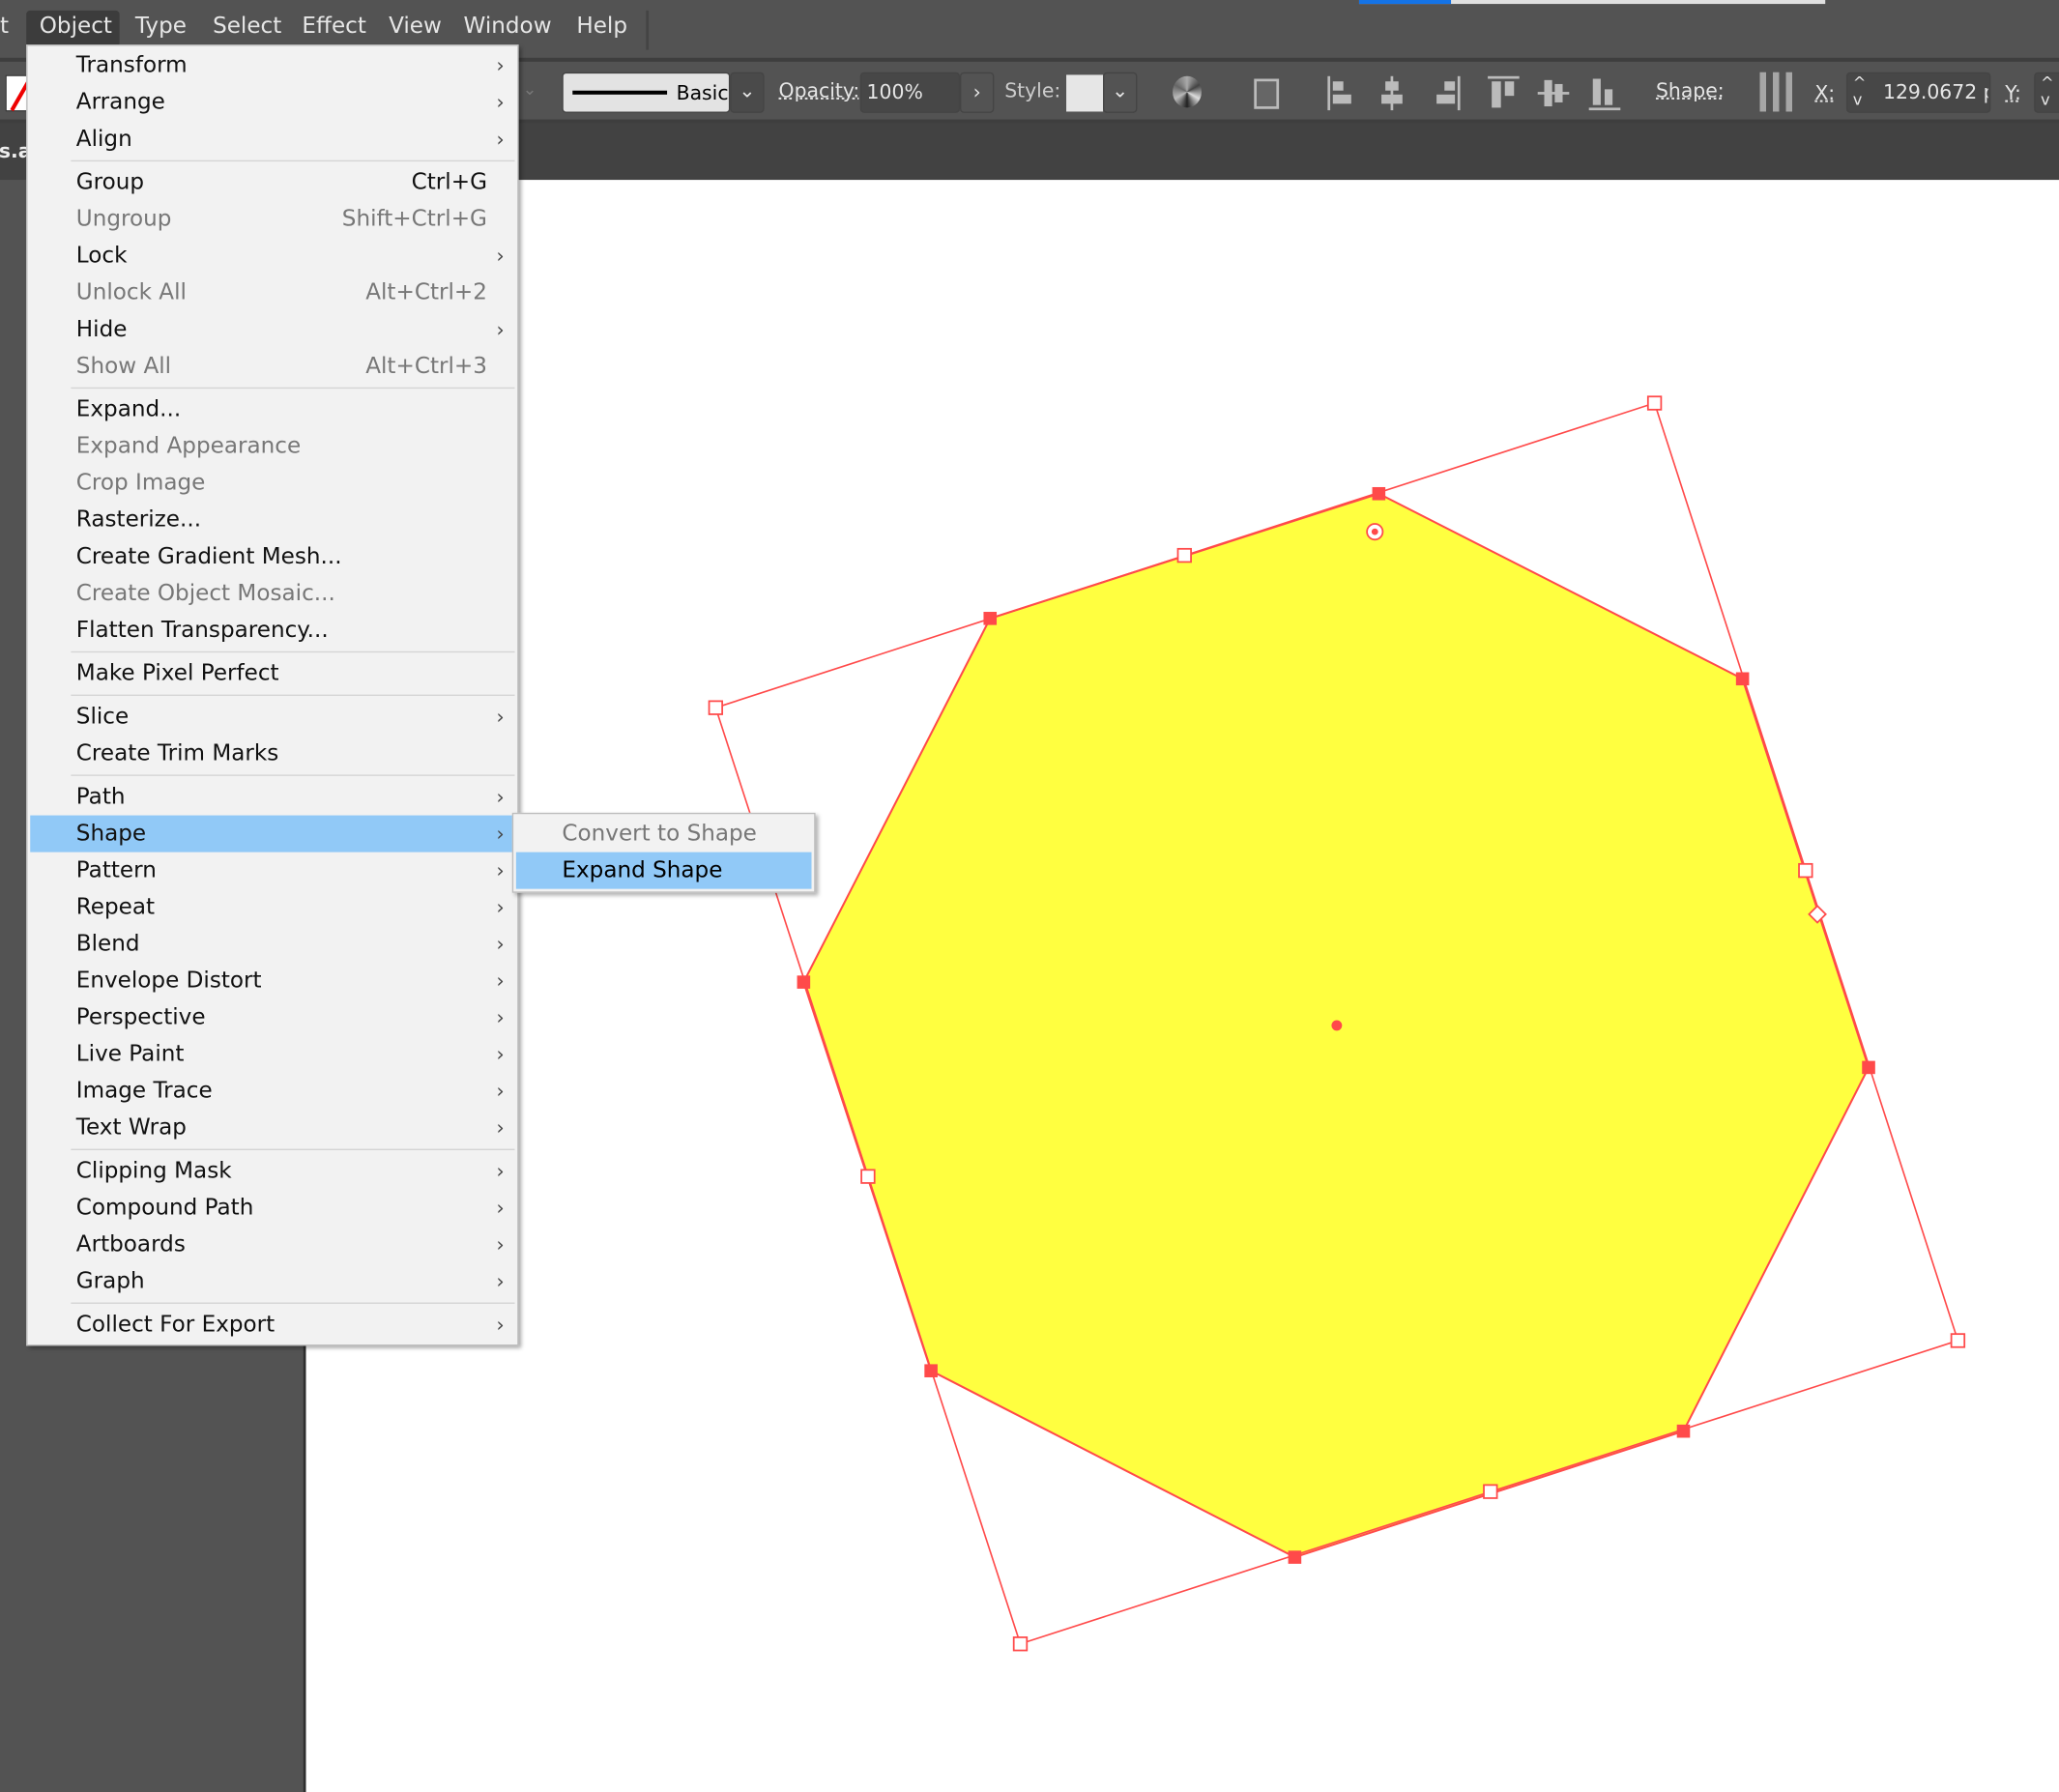 This screenshot has width=2059, height=1792. I want to click on menu-item-label: Group, so click(110, 182).